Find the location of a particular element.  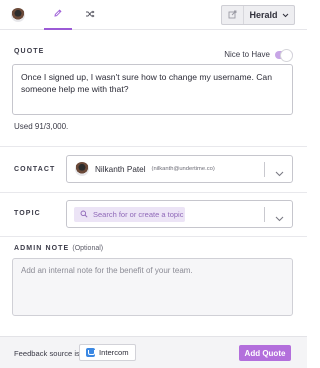

nice-to-have-label: Nice to Have is located at coordinates (247, 54).